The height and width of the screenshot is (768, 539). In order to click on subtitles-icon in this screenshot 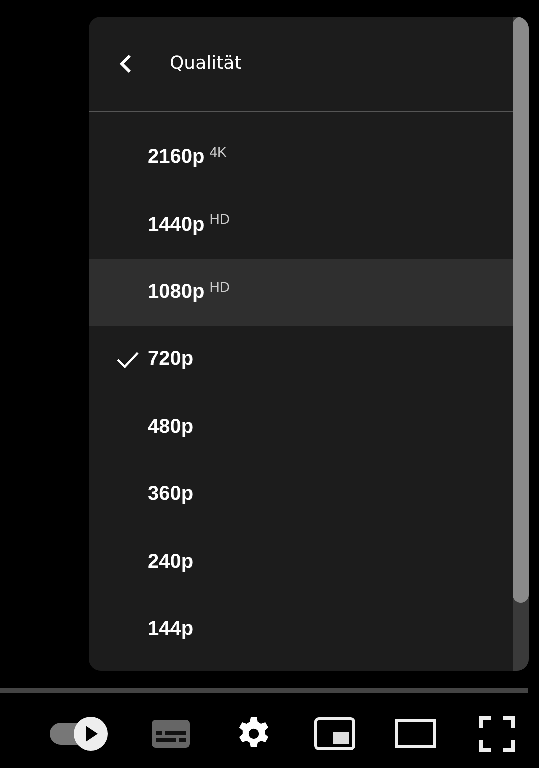, I will do `click(171, 734)`.